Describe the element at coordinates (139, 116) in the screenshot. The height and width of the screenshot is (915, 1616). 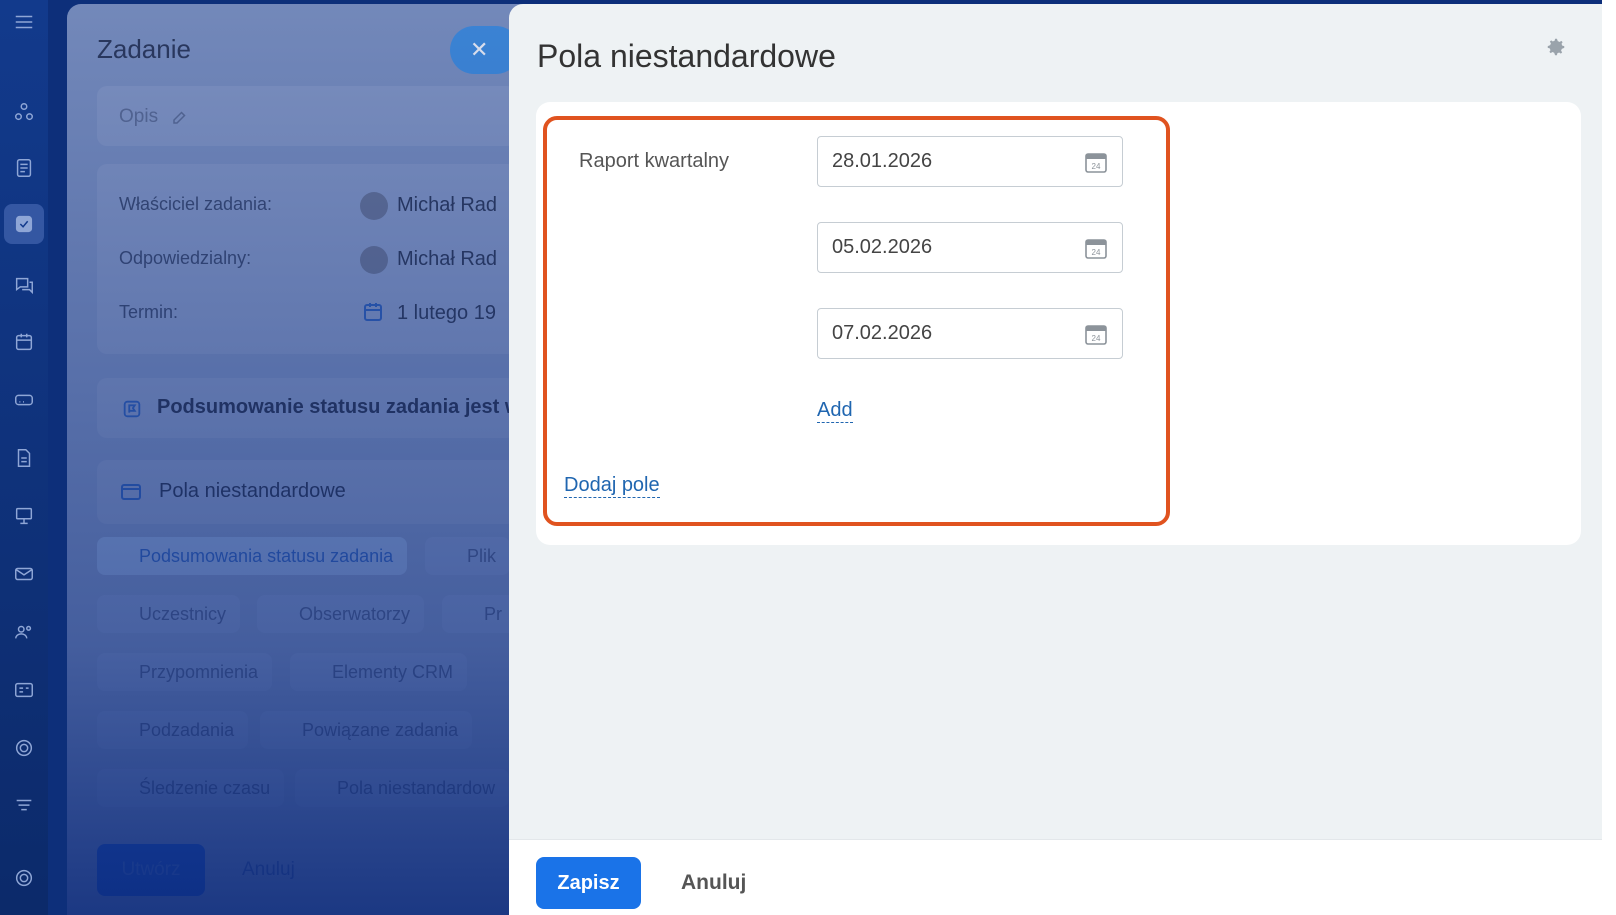
I see `description-placeholder: Opis` at that location.